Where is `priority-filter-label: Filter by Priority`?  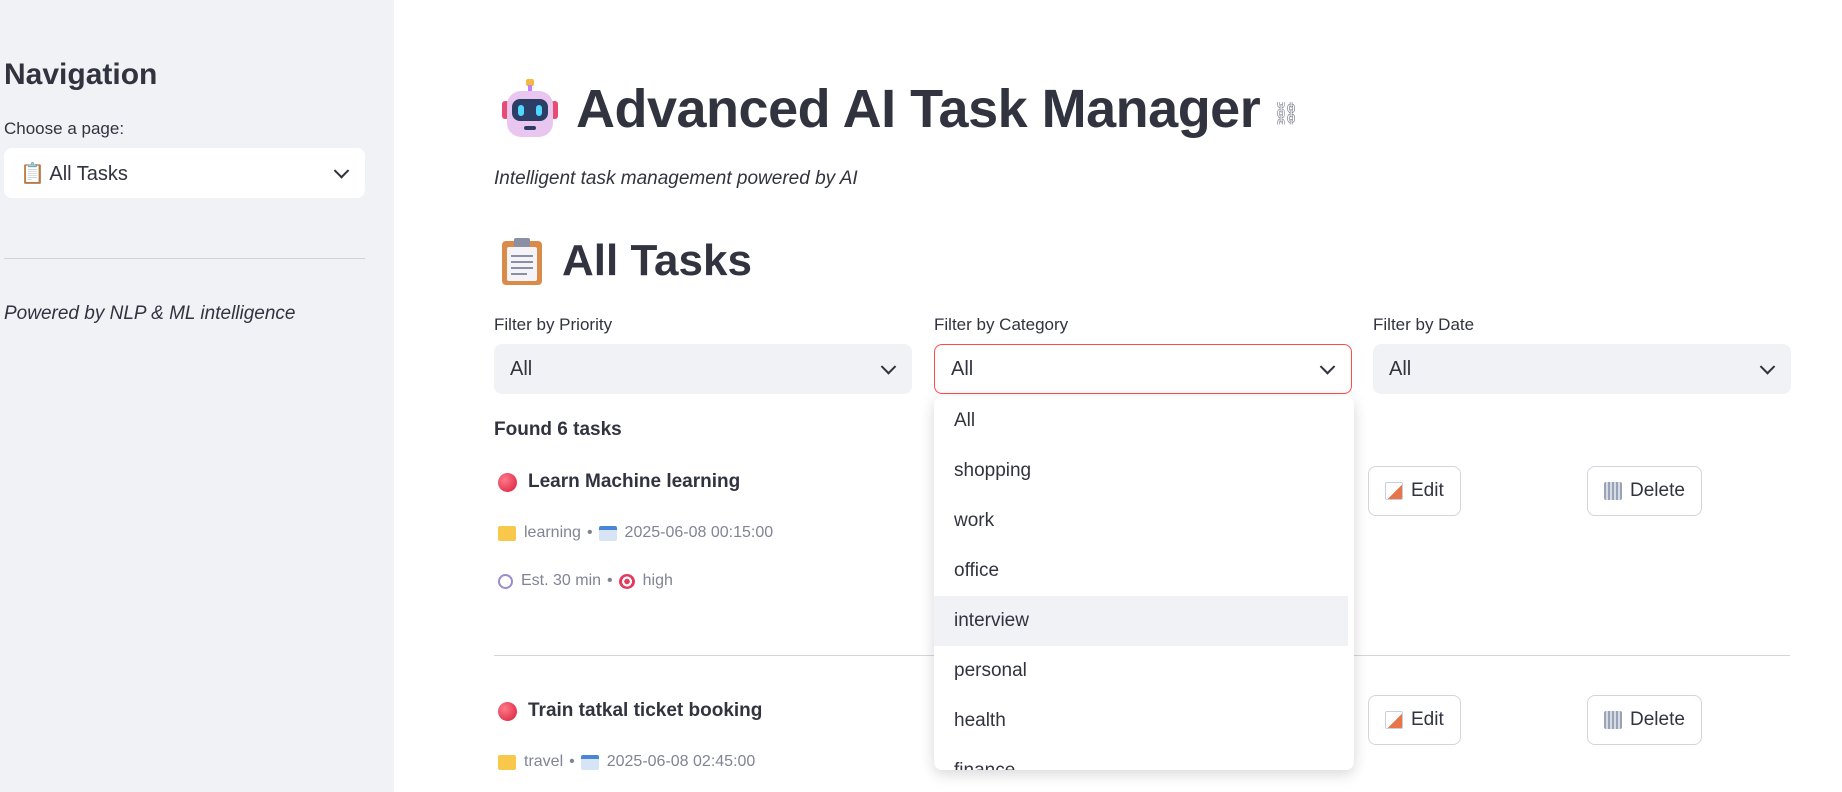
priority-filter-label: Filter by Priority is located at coordinates (553, 324).